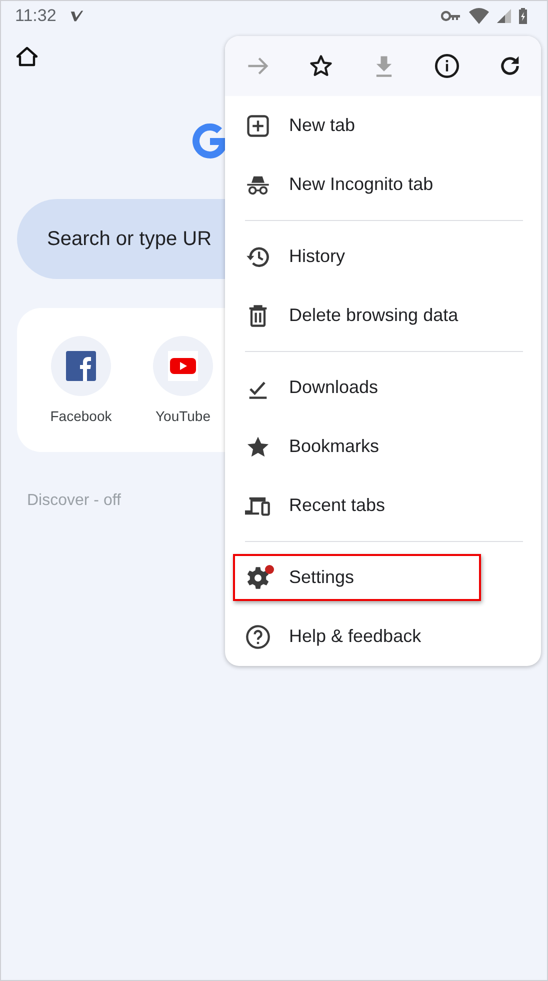 This screenshot has height=981, width=548. Describe the element at coordinates (333, 387) in the screenshot. I see `menu-item-label: Downloads` at that location.